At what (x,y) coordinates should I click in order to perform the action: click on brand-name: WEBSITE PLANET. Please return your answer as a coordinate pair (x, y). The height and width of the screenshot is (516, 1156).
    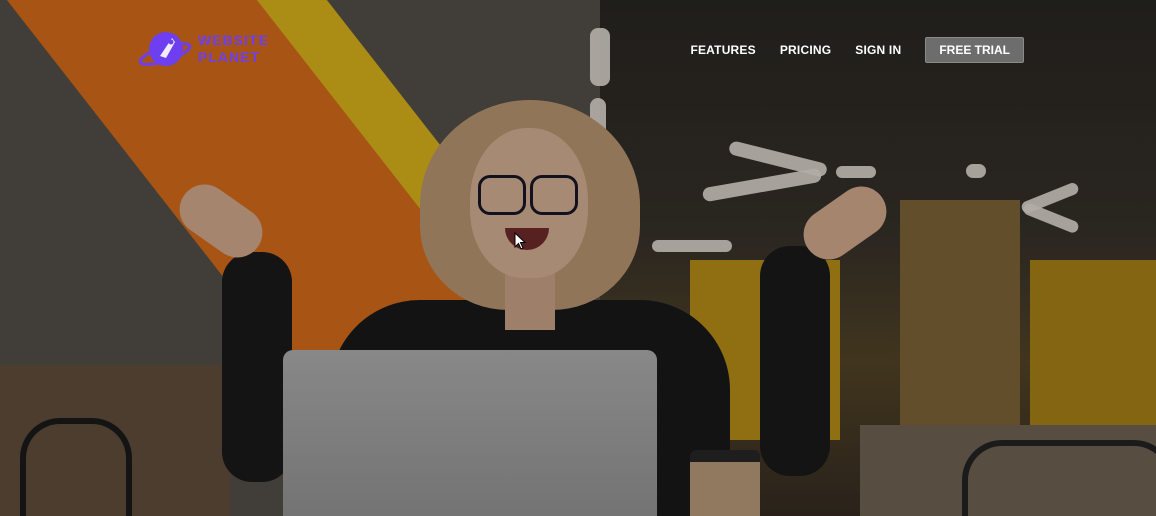
    Looking at the image, I should click on (233, 49).